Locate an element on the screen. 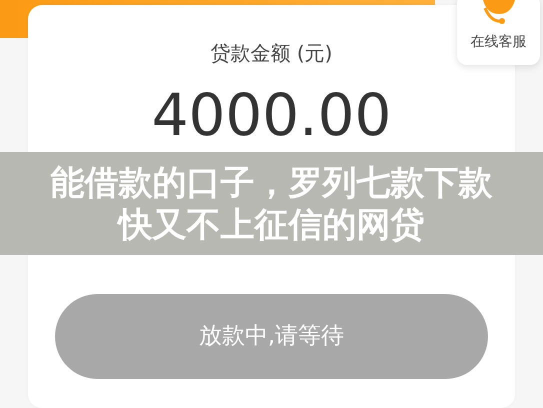  customer-service-button: 在线客服 is located at coordinates (498, 32).